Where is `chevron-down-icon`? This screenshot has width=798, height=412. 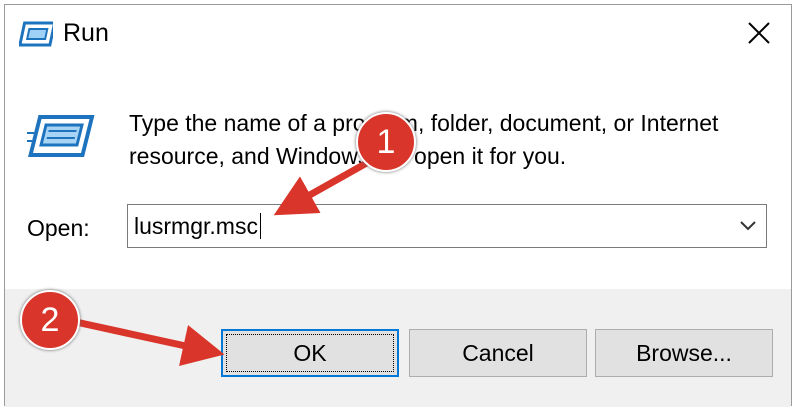
chevron-down-icon is located at coordinates (748, 226).